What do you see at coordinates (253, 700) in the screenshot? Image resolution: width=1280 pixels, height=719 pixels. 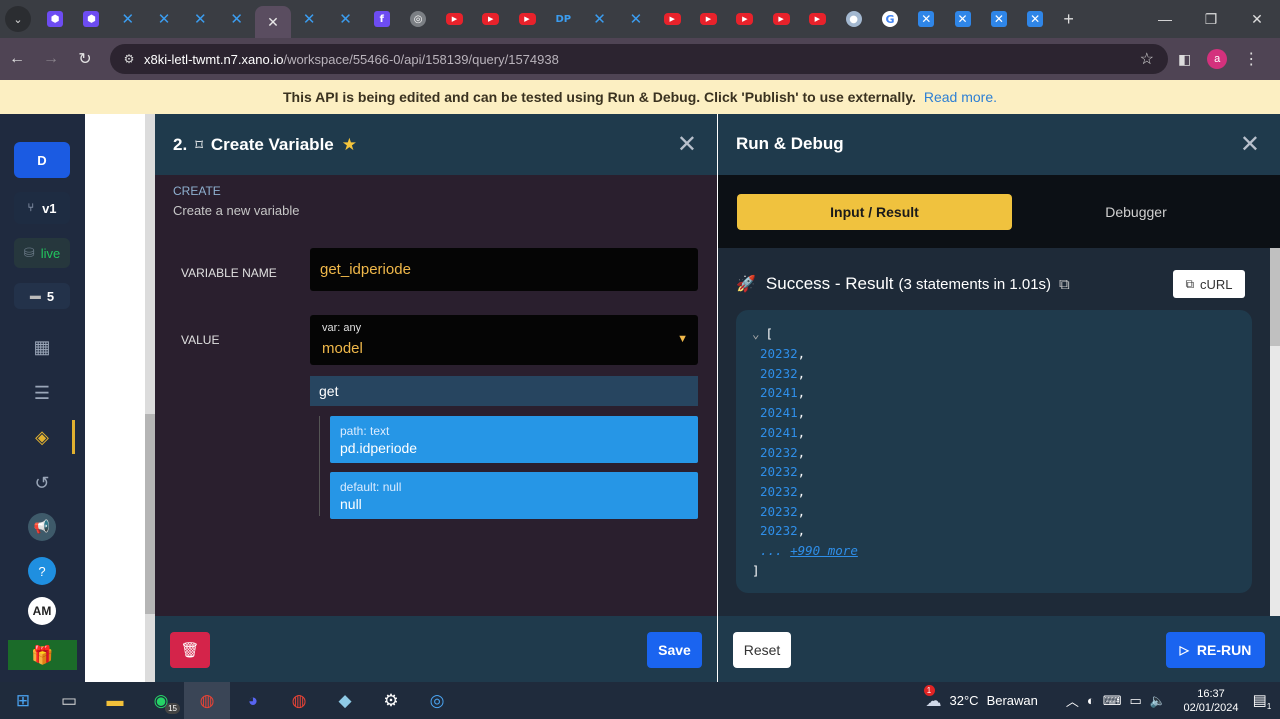 I see `discord-icon: ◕` at bounding box center [253, 700].